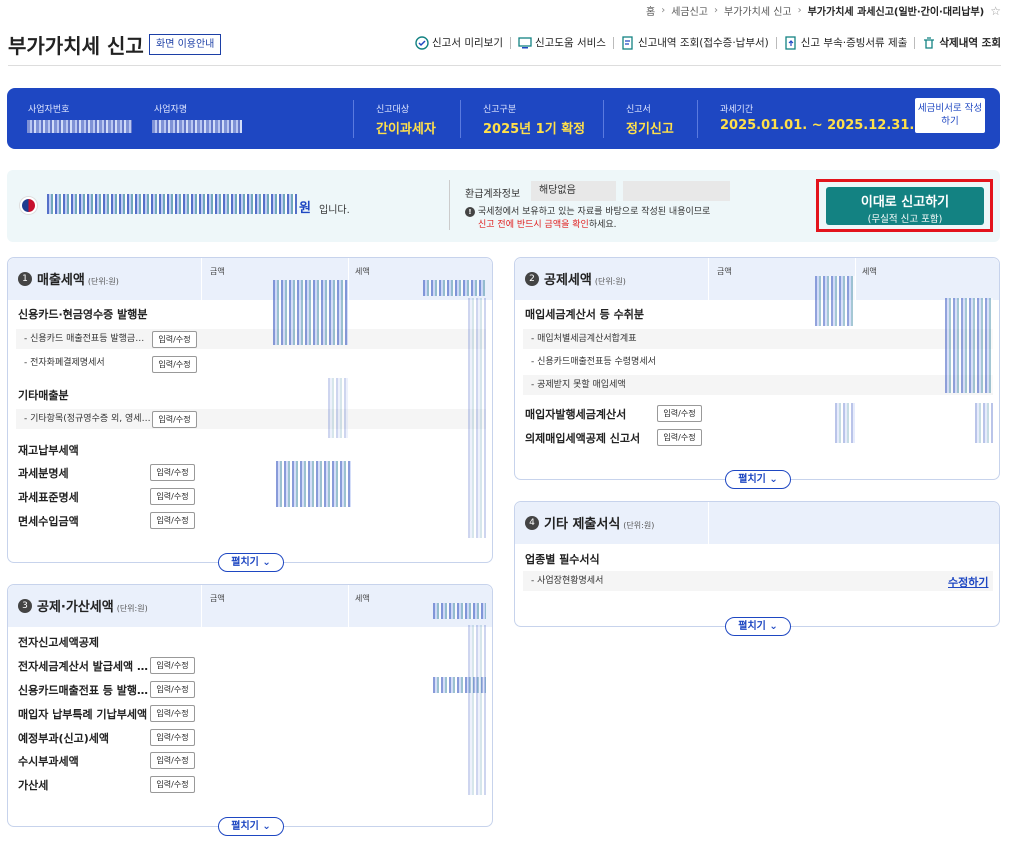 The image size is (1013, 850). I want to click on row-heading: 예정부과(신고)세액, so click(64, 738).